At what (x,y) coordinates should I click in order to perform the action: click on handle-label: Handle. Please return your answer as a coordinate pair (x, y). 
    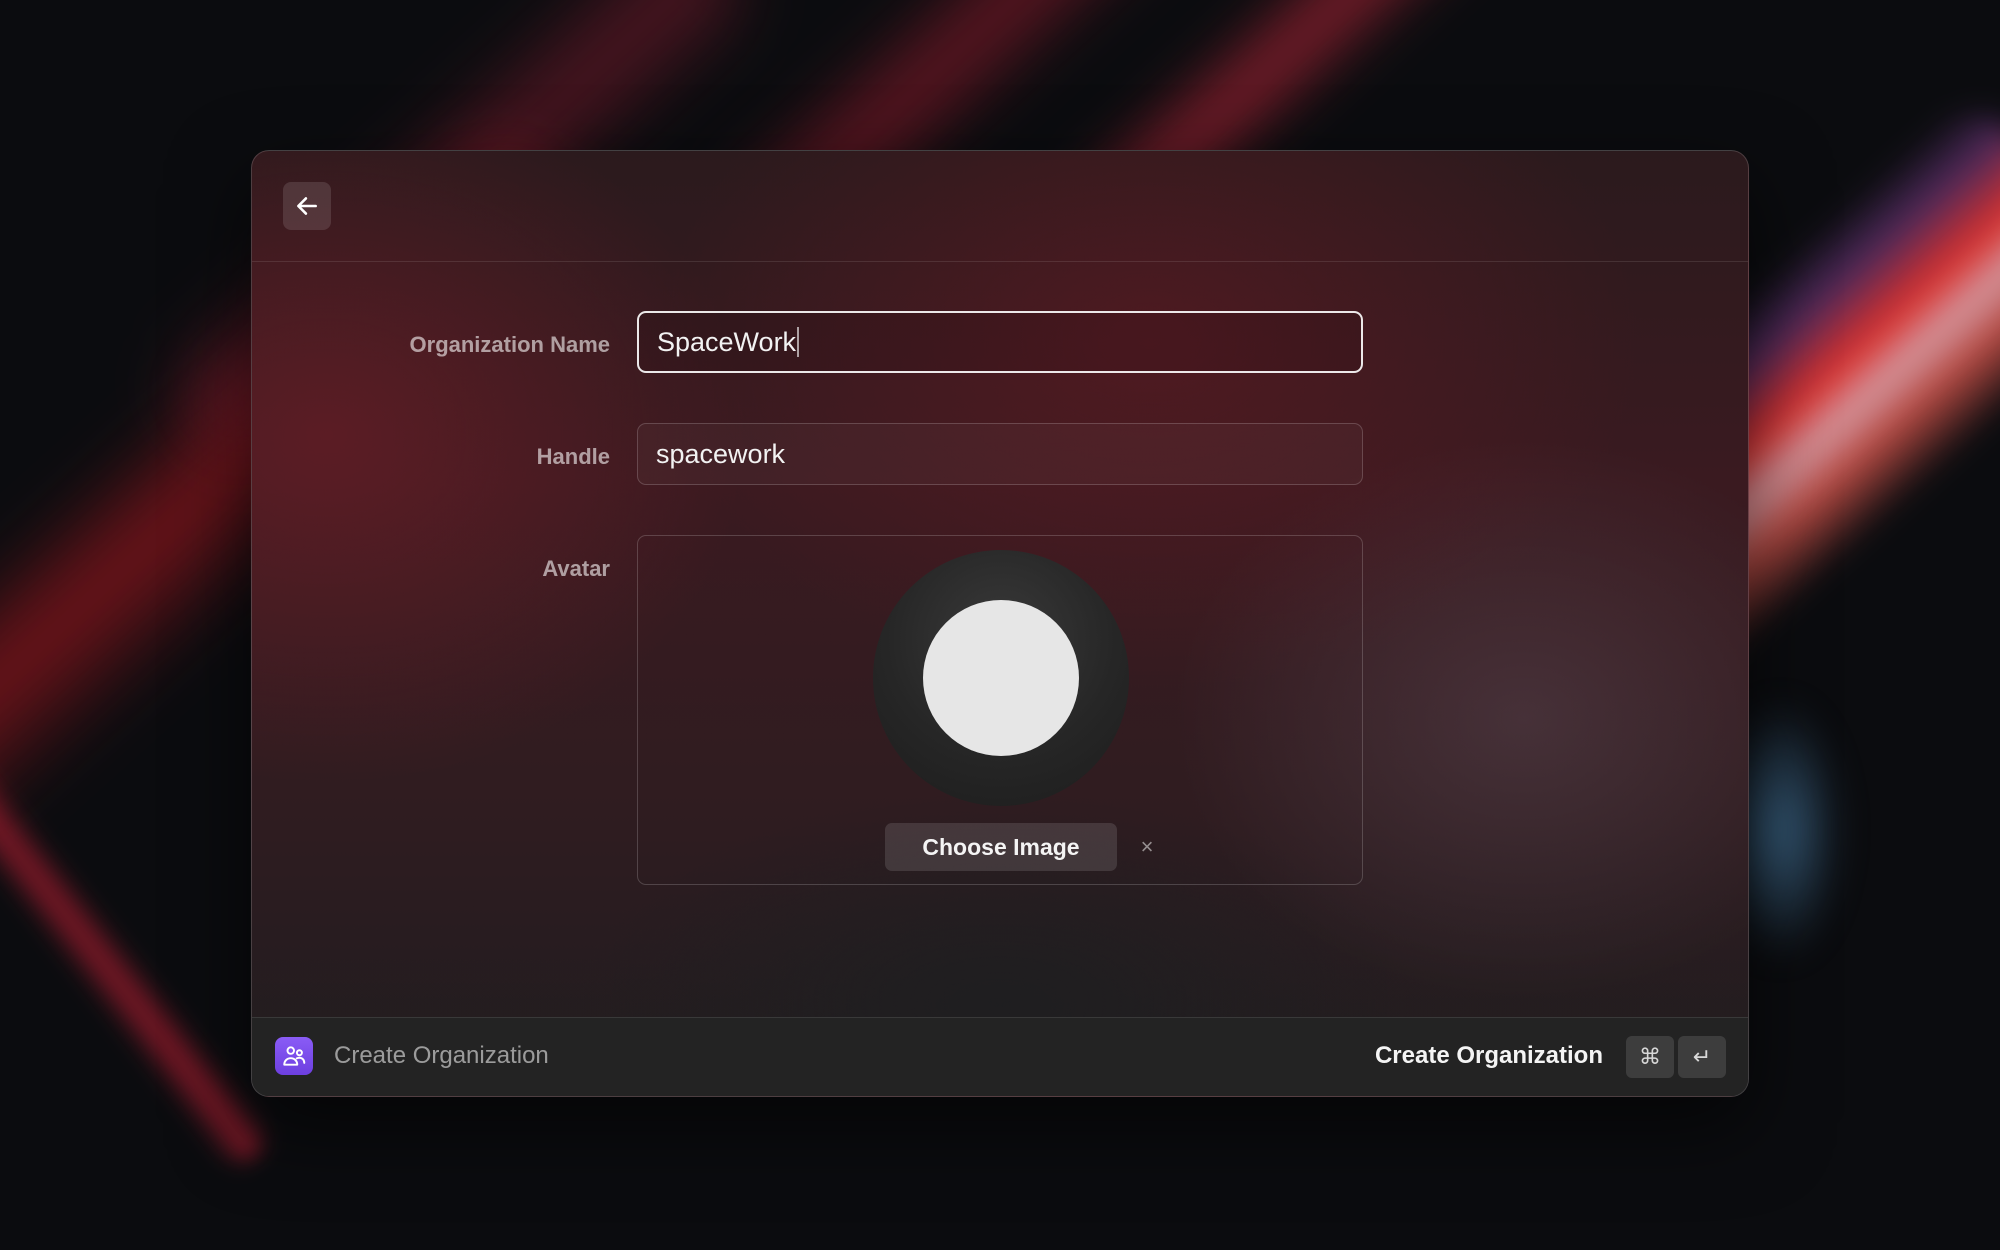
    Looking at the image, I should click on (573, 456).